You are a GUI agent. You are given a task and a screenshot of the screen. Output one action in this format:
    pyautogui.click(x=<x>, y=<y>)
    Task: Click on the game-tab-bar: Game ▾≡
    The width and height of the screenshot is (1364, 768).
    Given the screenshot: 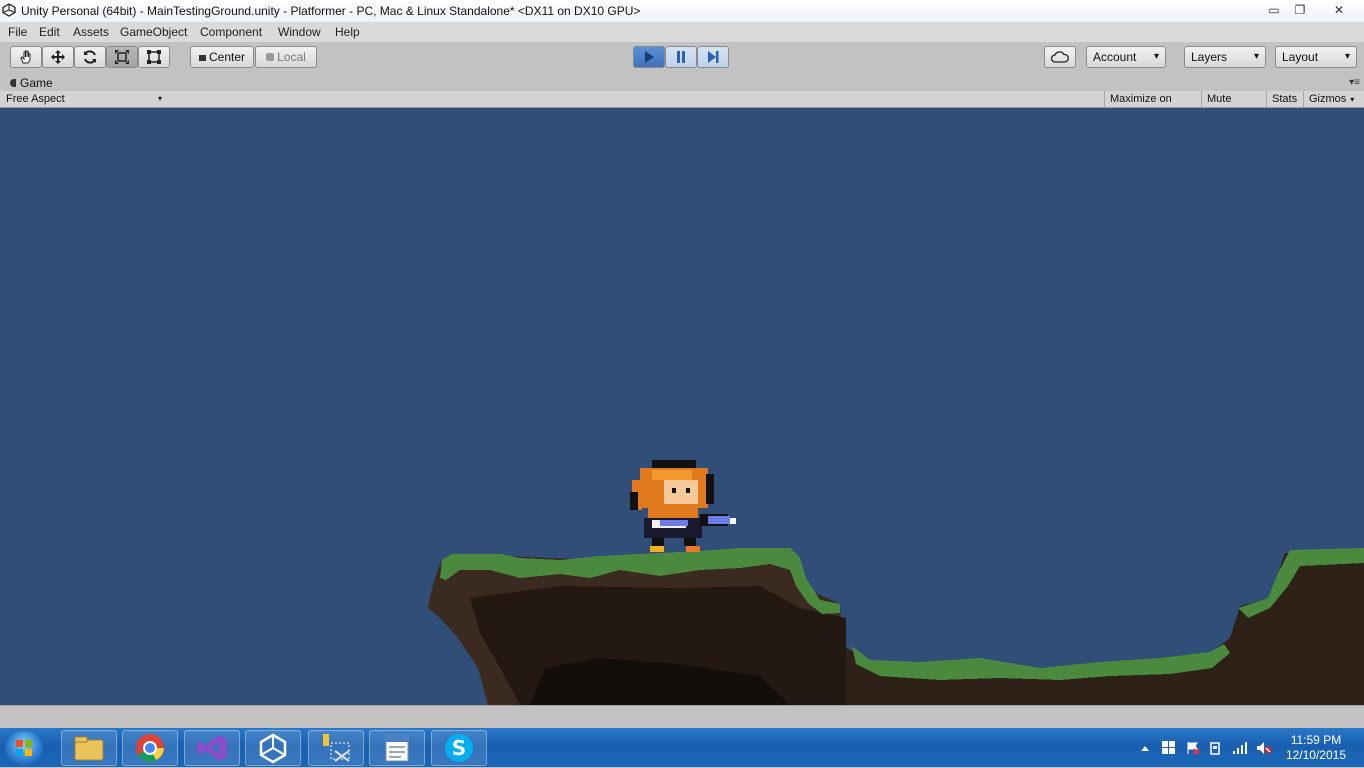 What is the action you would take?
    pyautogui.click(x=682, y=83)
    